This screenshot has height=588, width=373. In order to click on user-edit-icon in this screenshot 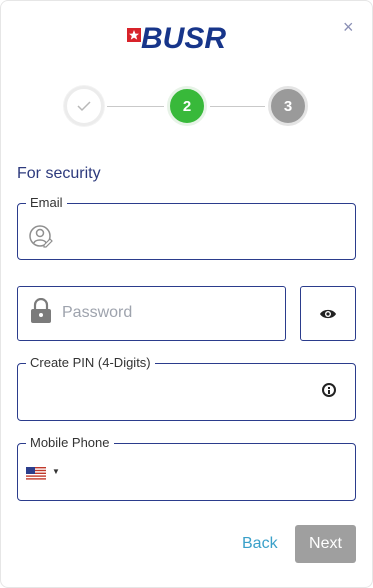, I will do `click(41, 236)`.